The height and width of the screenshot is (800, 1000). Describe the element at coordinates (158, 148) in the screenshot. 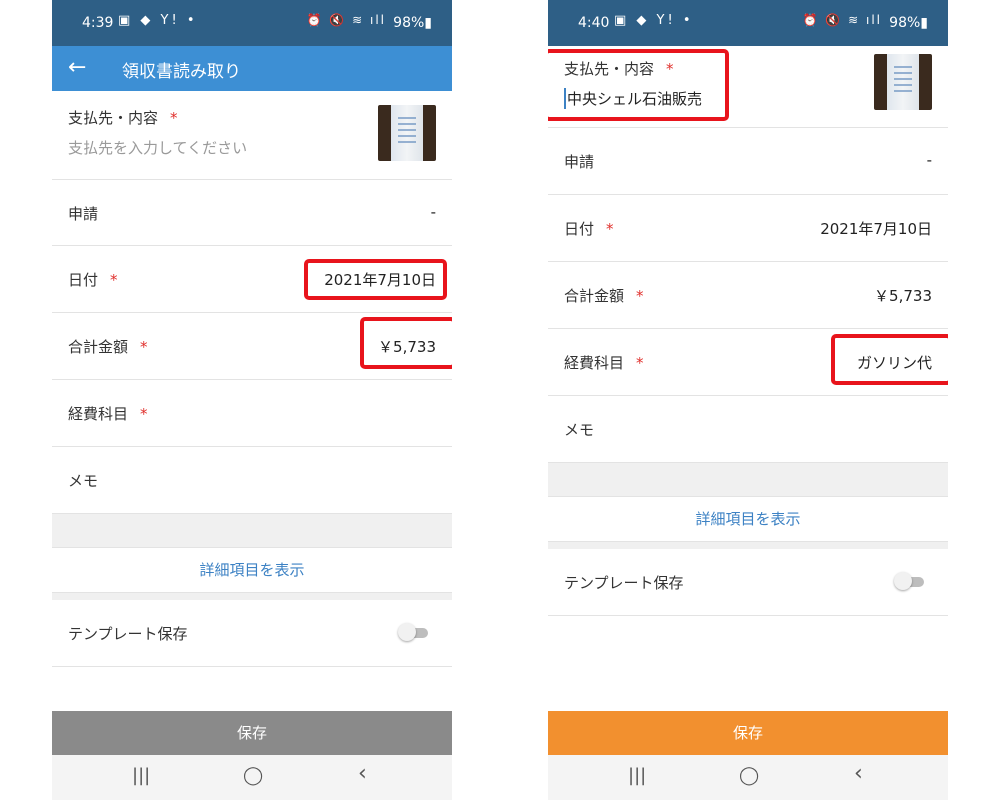

I see `payee-placeholder: 支払先を入力してください` at that location.